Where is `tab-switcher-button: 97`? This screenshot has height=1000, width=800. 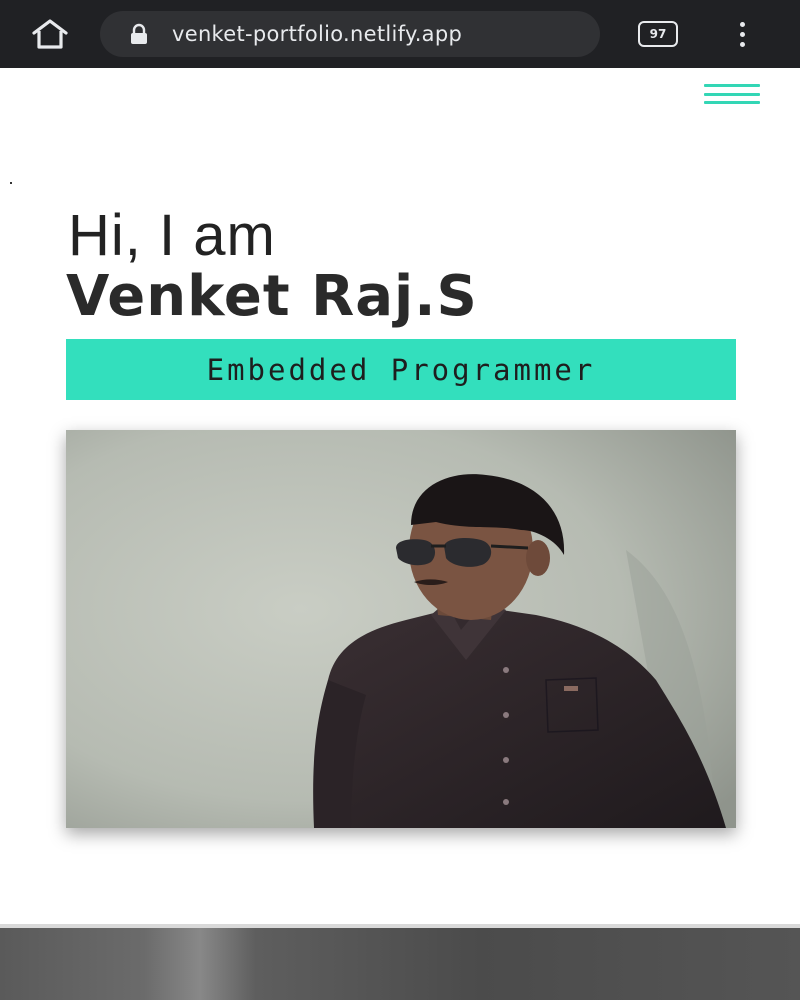
tab-switcher-button: 97 is located at coordinates (658, 34).